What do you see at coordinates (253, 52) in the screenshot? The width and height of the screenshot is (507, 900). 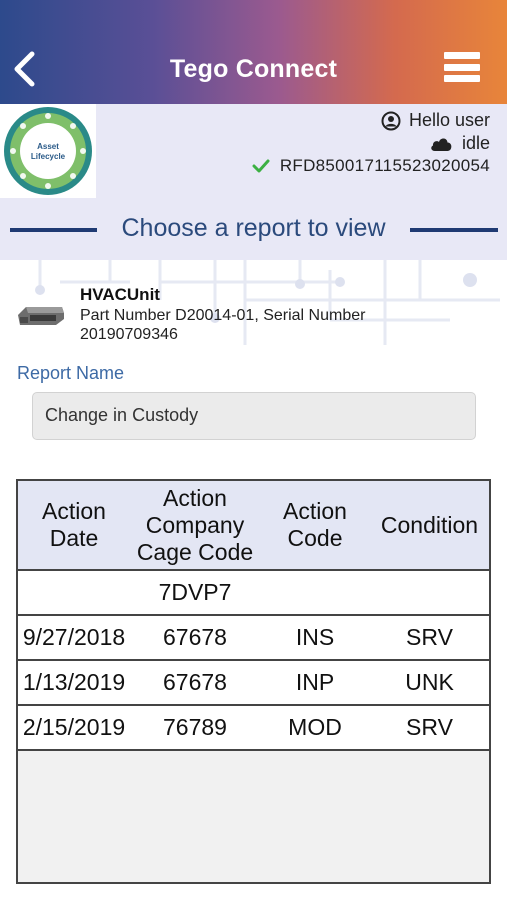 I see `app-header: Tego Connect` at bounding box center [253, 52].